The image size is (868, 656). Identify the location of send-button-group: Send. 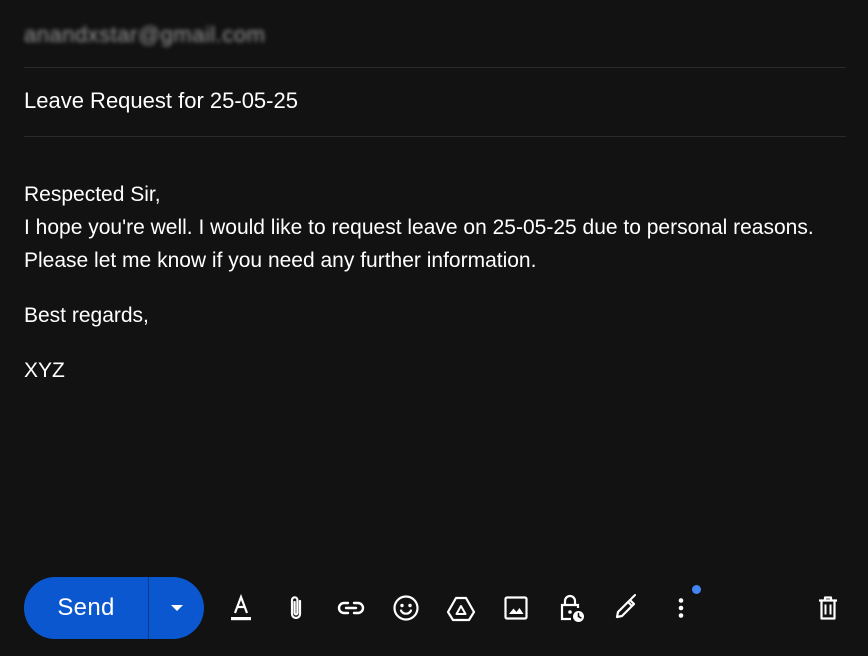
(114, 608).